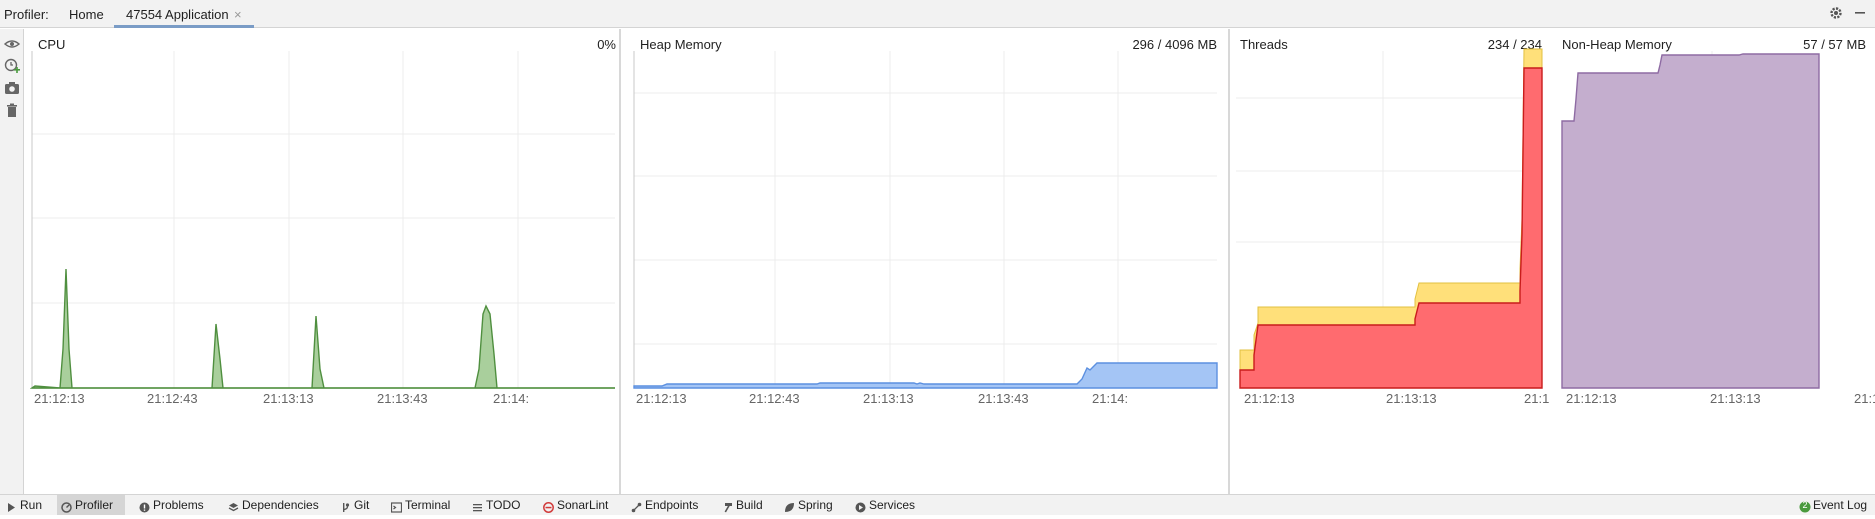  I want to click on tool-services: Services, so click(883, 505).